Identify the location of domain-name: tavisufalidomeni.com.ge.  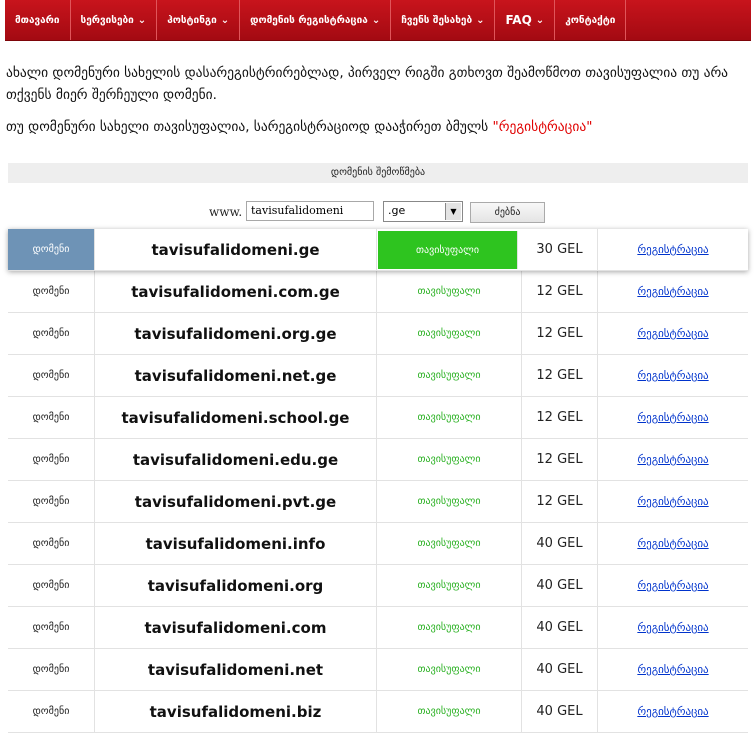
(236, 291).